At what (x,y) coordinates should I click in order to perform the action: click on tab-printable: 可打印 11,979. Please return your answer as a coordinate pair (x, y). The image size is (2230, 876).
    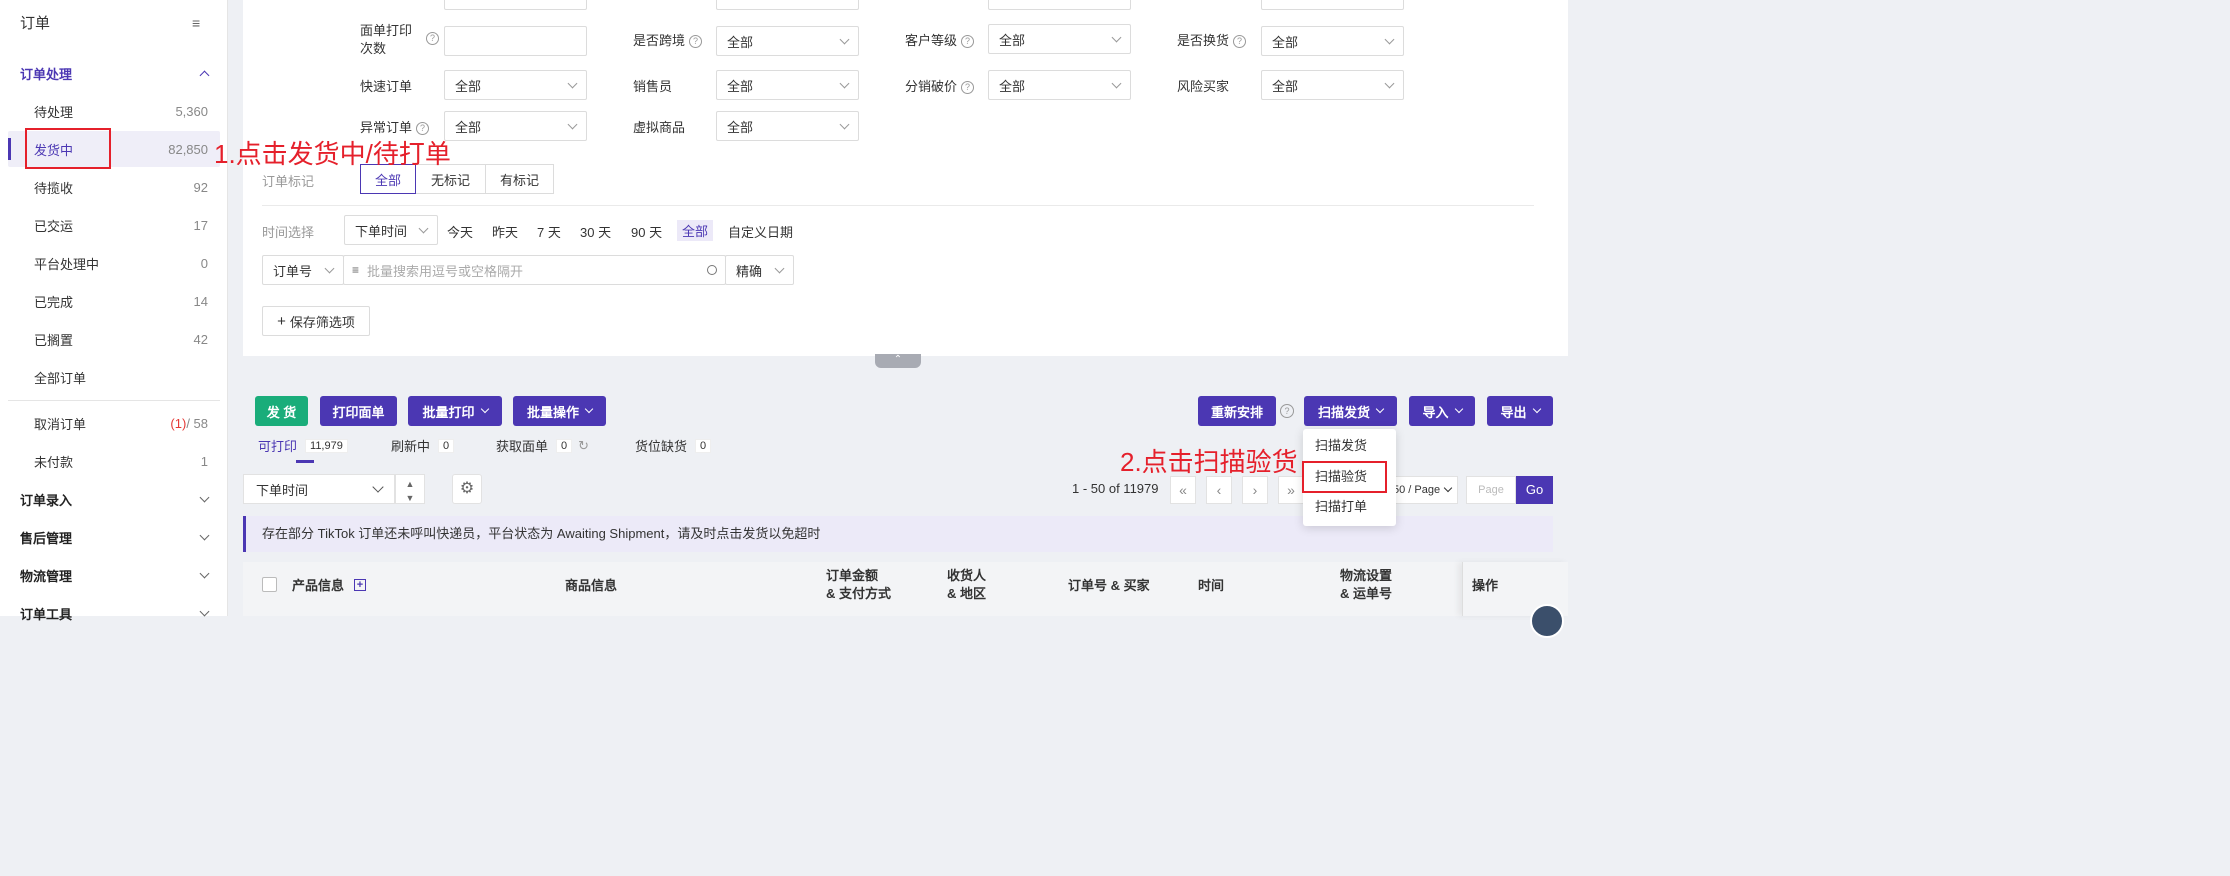
    Looking at the image, I should click on (303, 445).